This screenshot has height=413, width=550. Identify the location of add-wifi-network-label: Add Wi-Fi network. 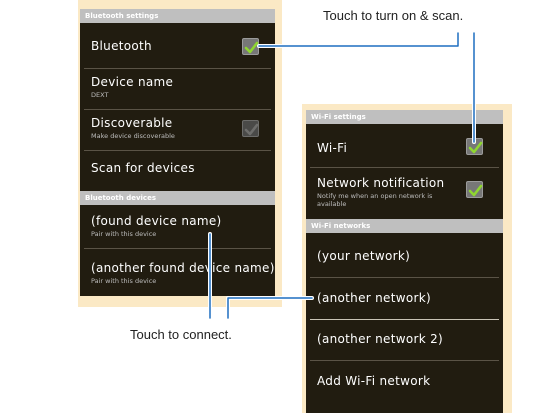
(374, 381).